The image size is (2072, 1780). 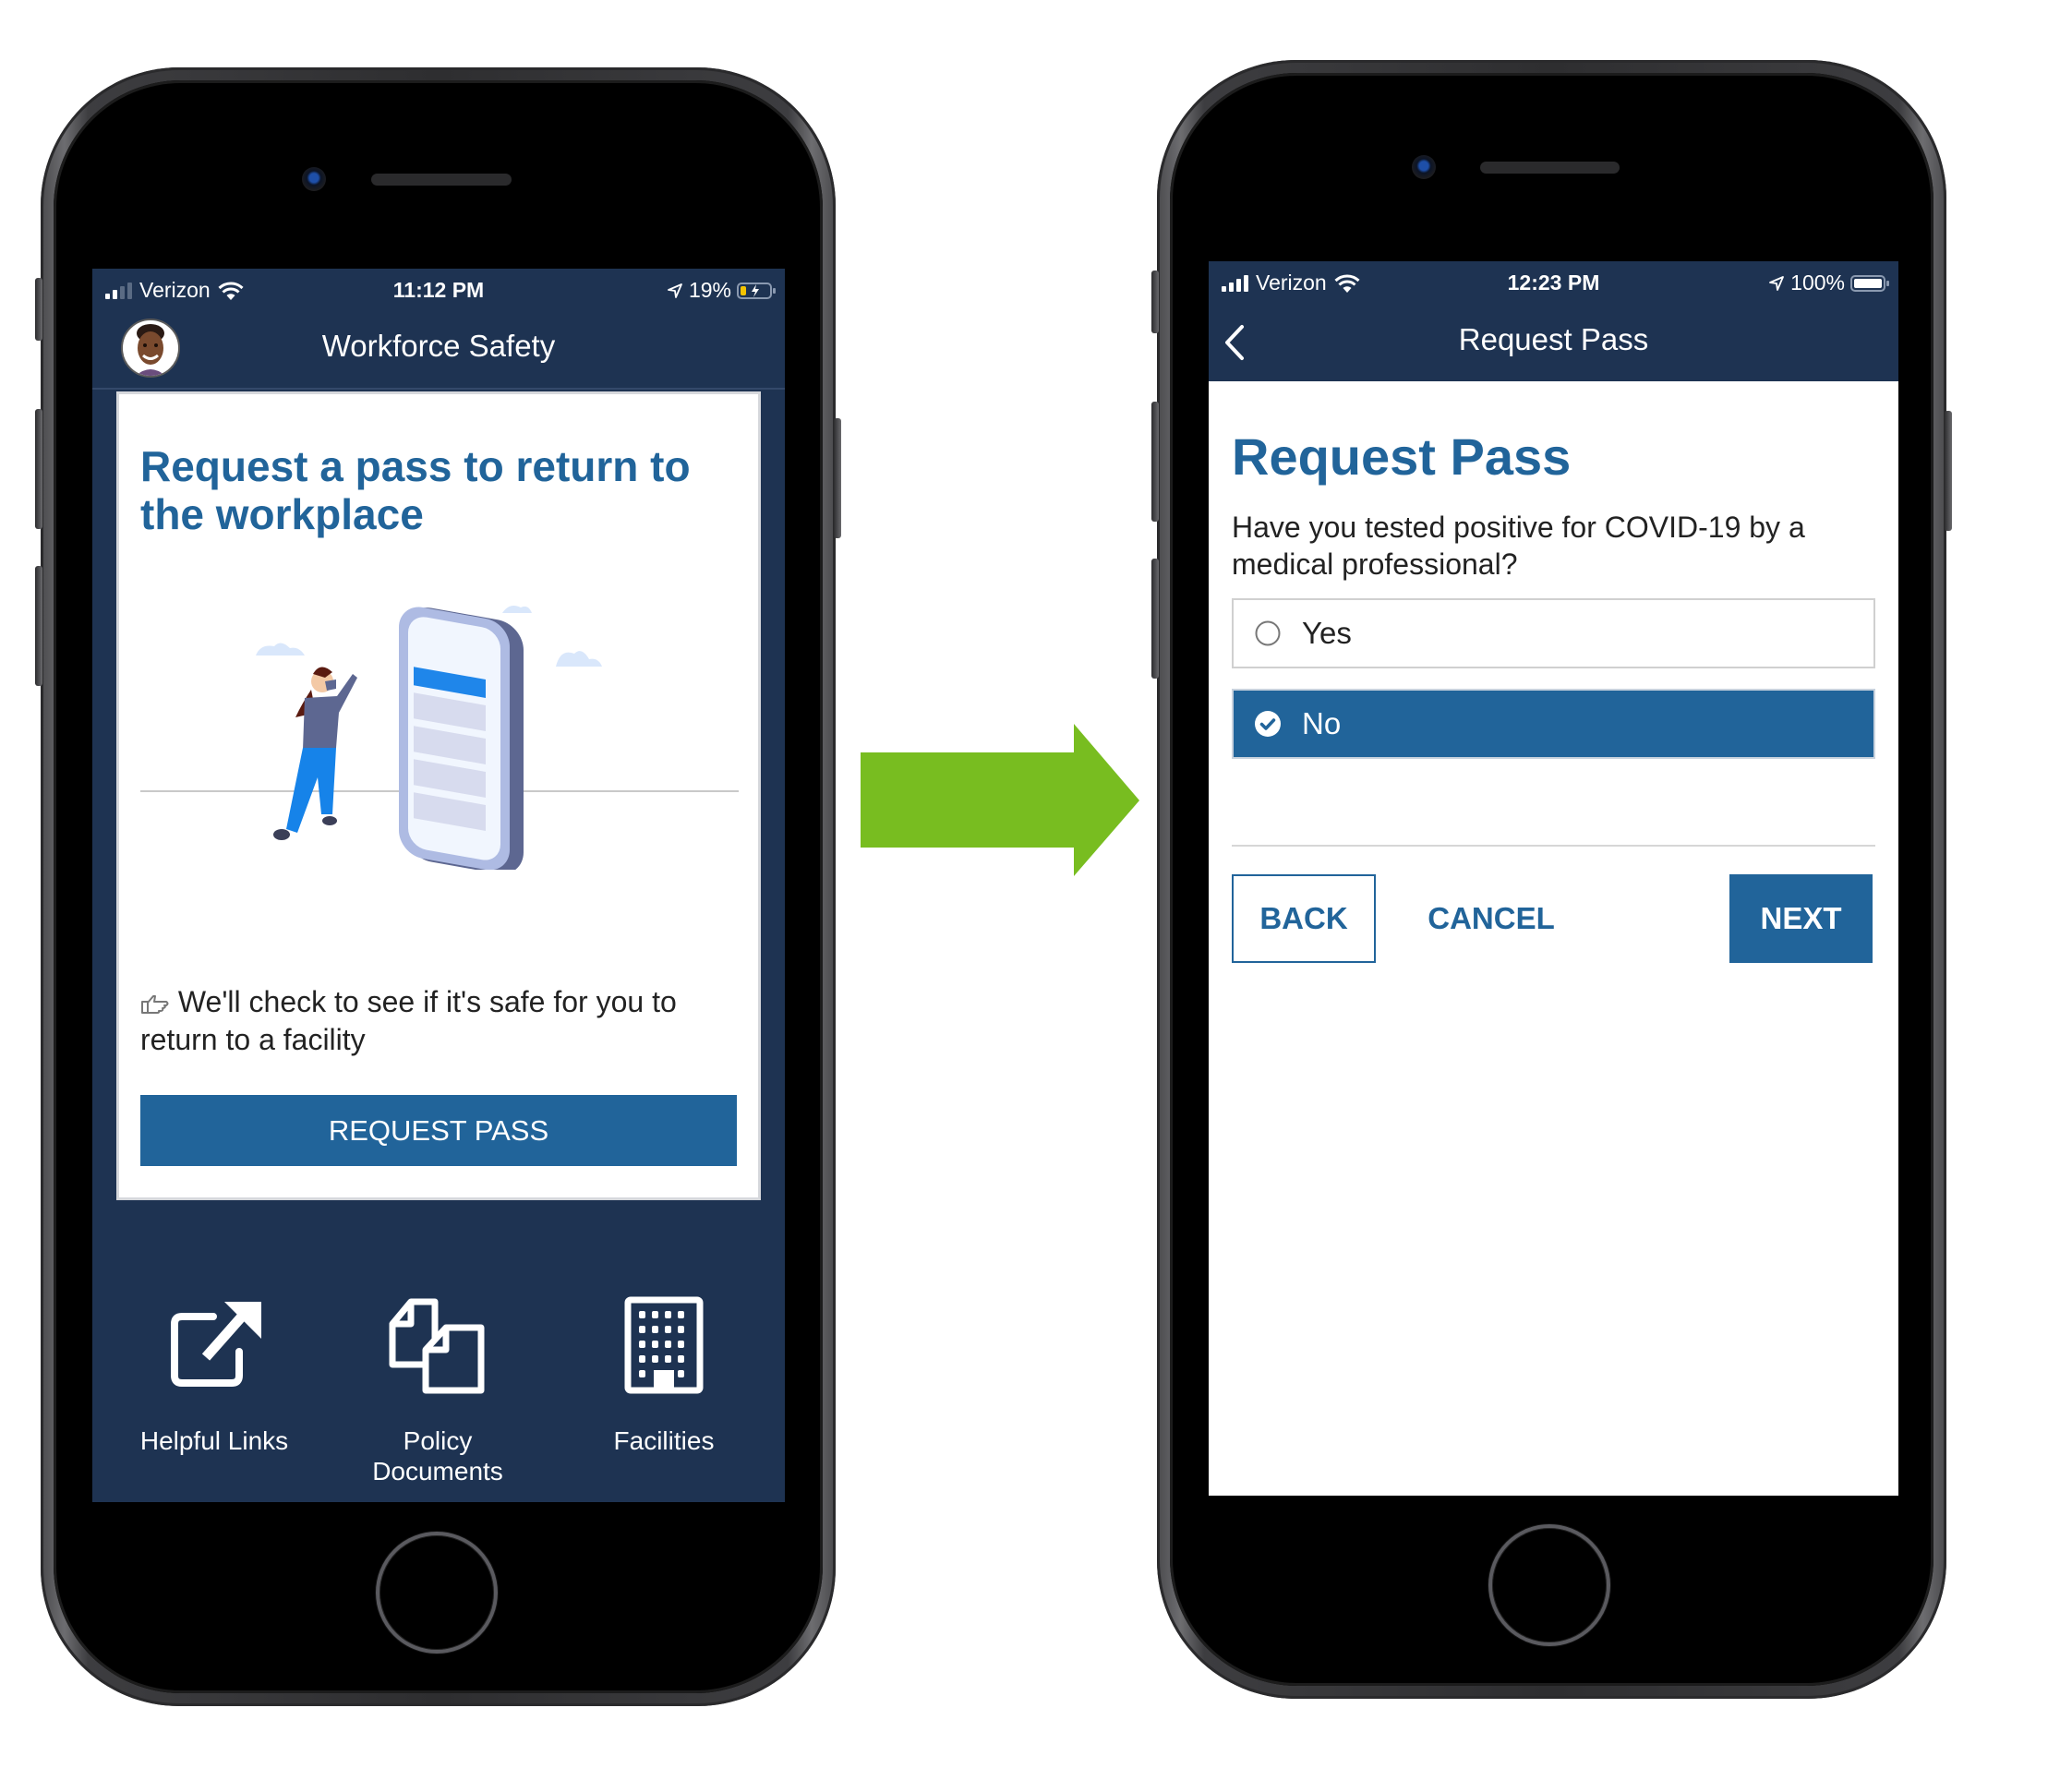 I want to click on radio-checked-icon, so click(x=1268, y=724).